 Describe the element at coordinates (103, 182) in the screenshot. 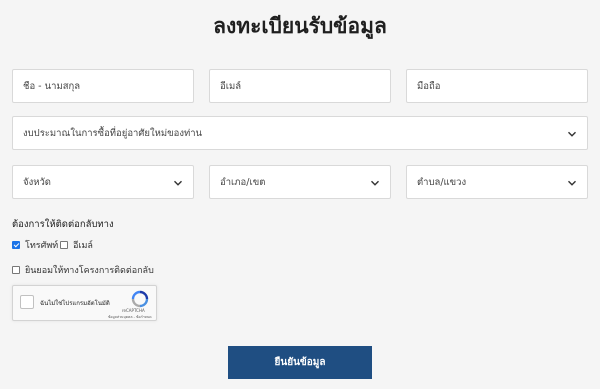

I see `province-select: จังหวัด` at that location.